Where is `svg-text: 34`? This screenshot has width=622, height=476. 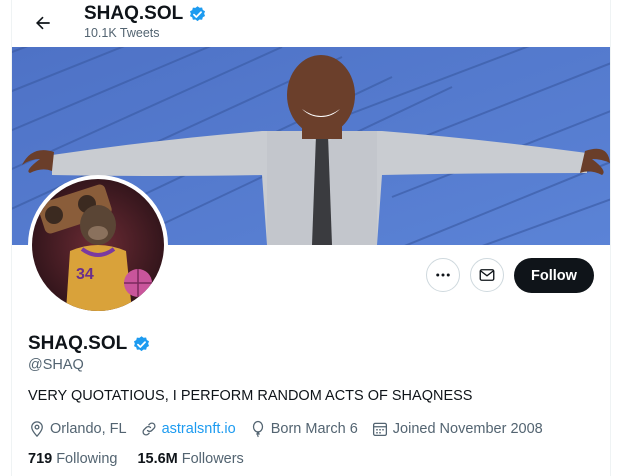 svg-text: 34 is located at coordinates (85, 274).